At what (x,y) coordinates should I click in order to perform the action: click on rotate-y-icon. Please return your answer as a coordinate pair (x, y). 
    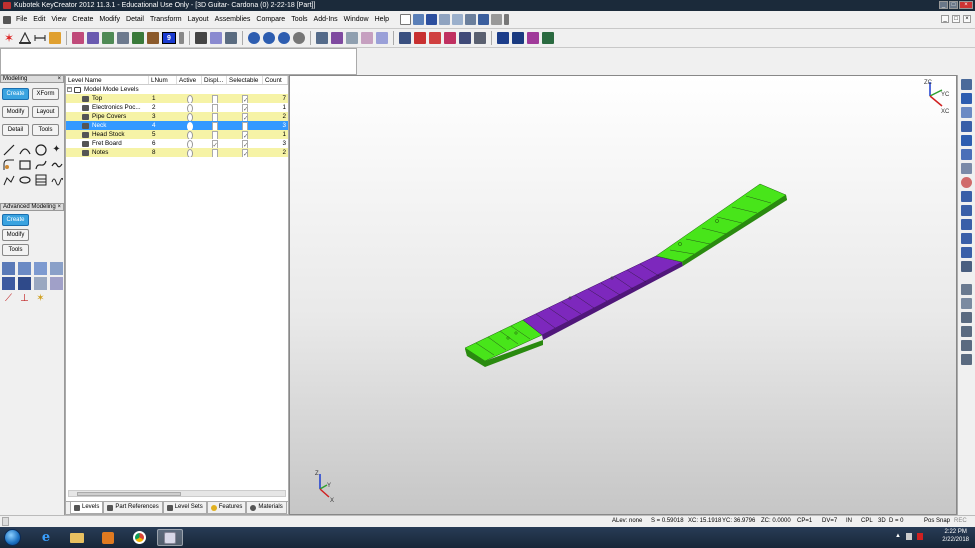
    Looking at the image, I should click on (966, 303).